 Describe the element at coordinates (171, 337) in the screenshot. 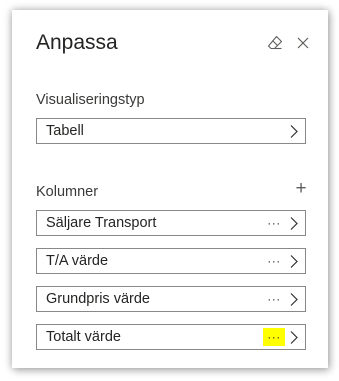

I see `column-item: Totalt värde ···` at that location.